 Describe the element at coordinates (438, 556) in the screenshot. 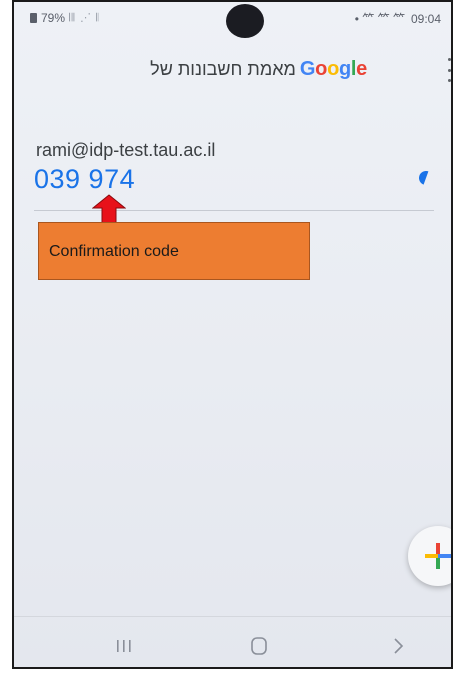

I see `plus-icon` at that location.